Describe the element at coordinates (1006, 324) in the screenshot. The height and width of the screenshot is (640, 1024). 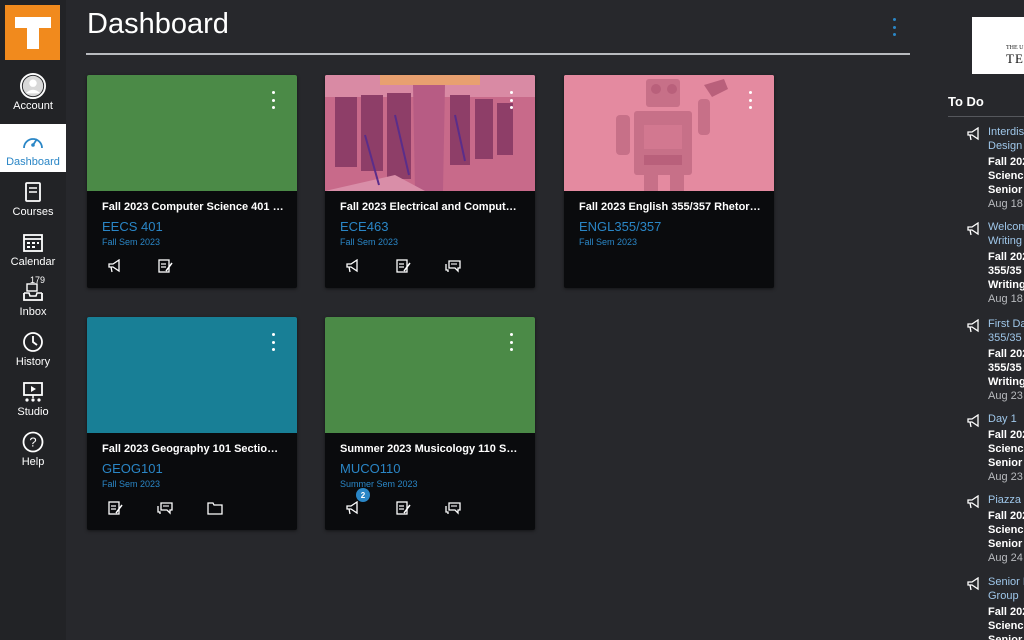
I see `todo-item-link: First Da` at that location.